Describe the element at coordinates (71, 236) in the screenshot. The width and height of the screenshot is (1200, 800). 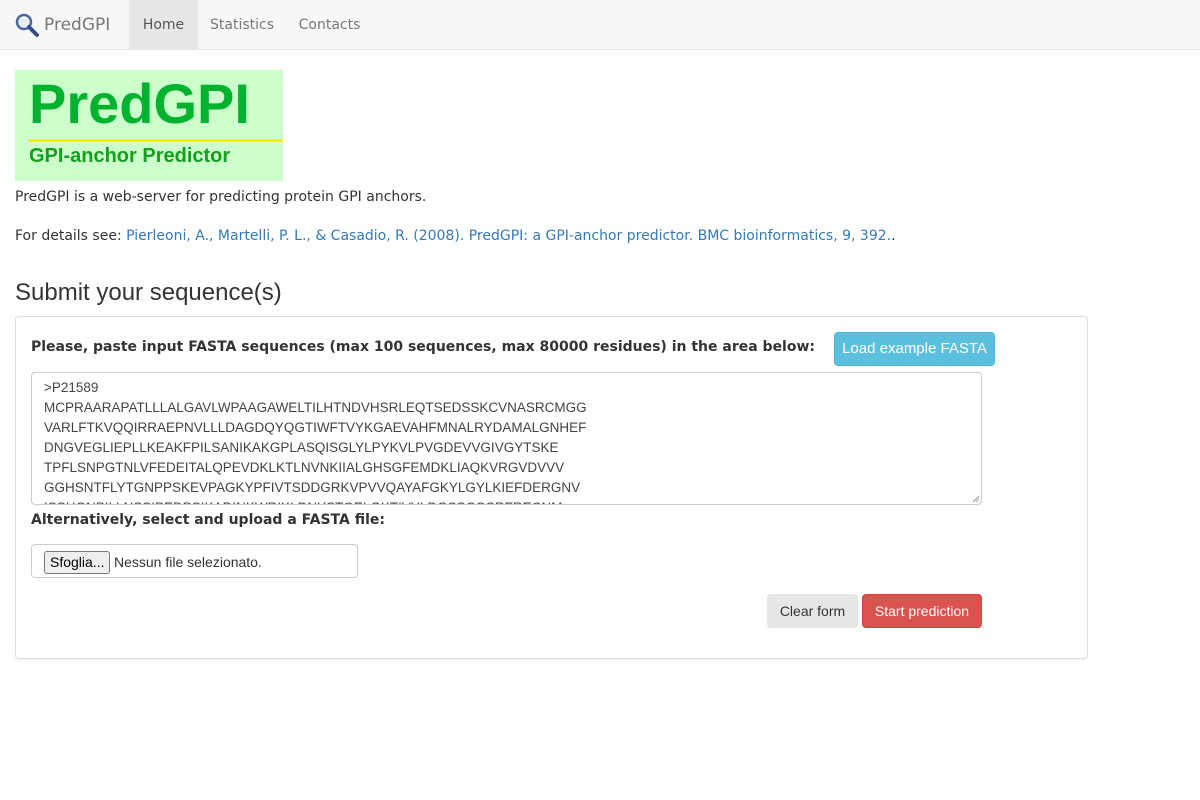
I see `details-prefix: For details see:` at that location.